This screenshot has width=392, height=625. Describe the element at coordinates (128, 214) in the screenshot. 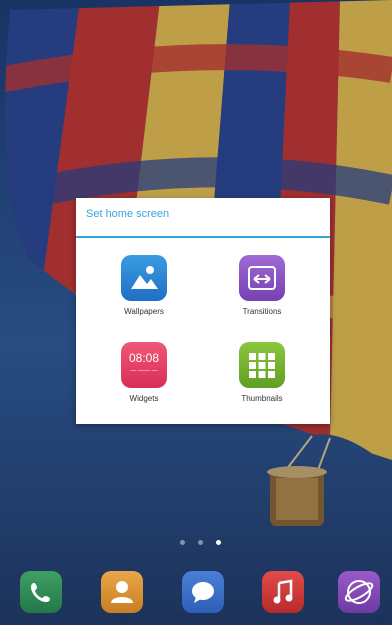

I see `dialog-title: Set home screen` at that location.